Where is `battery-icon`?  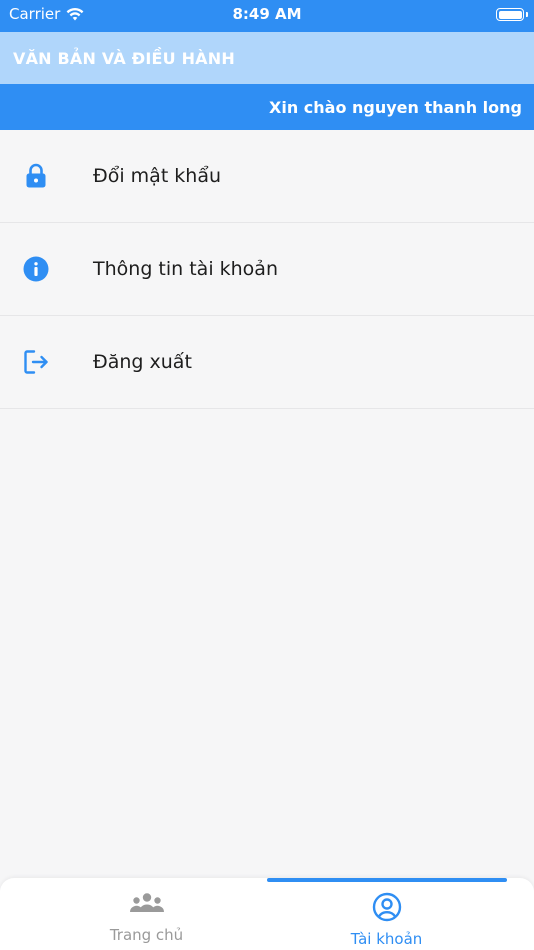
battery-icon is located at coordinates (510, 14).